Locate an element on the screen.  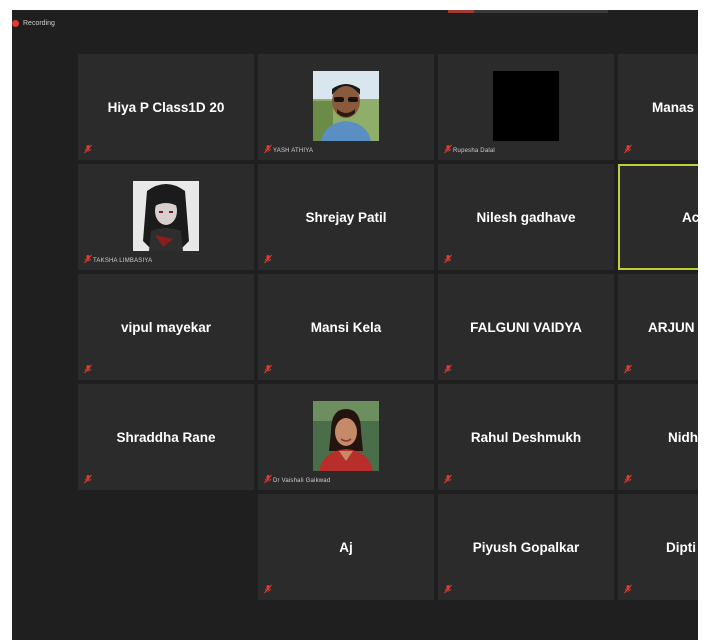
participant-name: TAKSHA LIMBASIYA is located at coordinates (123, 261).